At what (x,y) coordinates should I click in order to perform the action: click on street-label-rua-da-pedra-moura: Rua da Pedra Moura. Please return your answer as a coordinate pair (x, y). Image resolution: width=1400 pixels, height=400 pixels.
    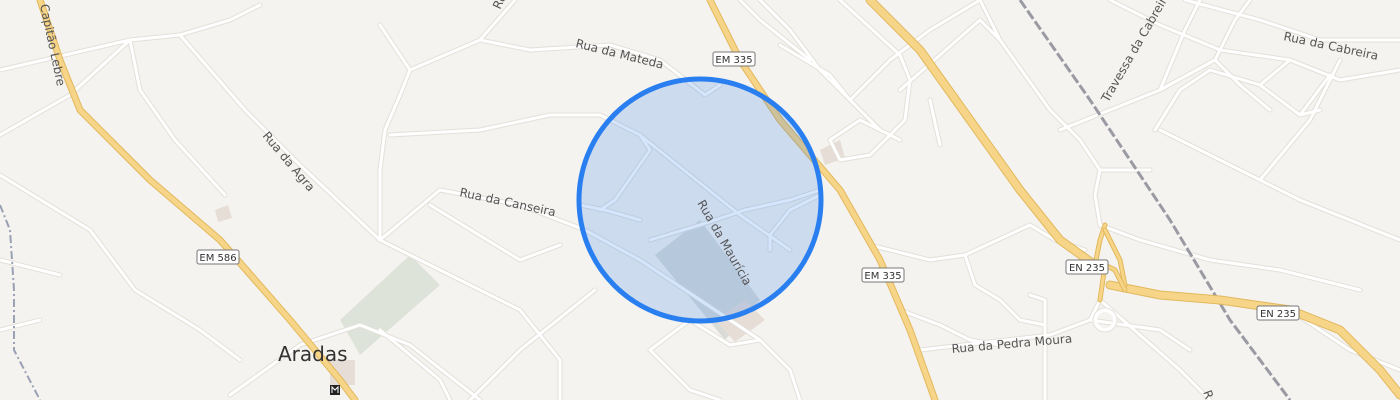
    Looking at the image, I should click on (1012, 344).